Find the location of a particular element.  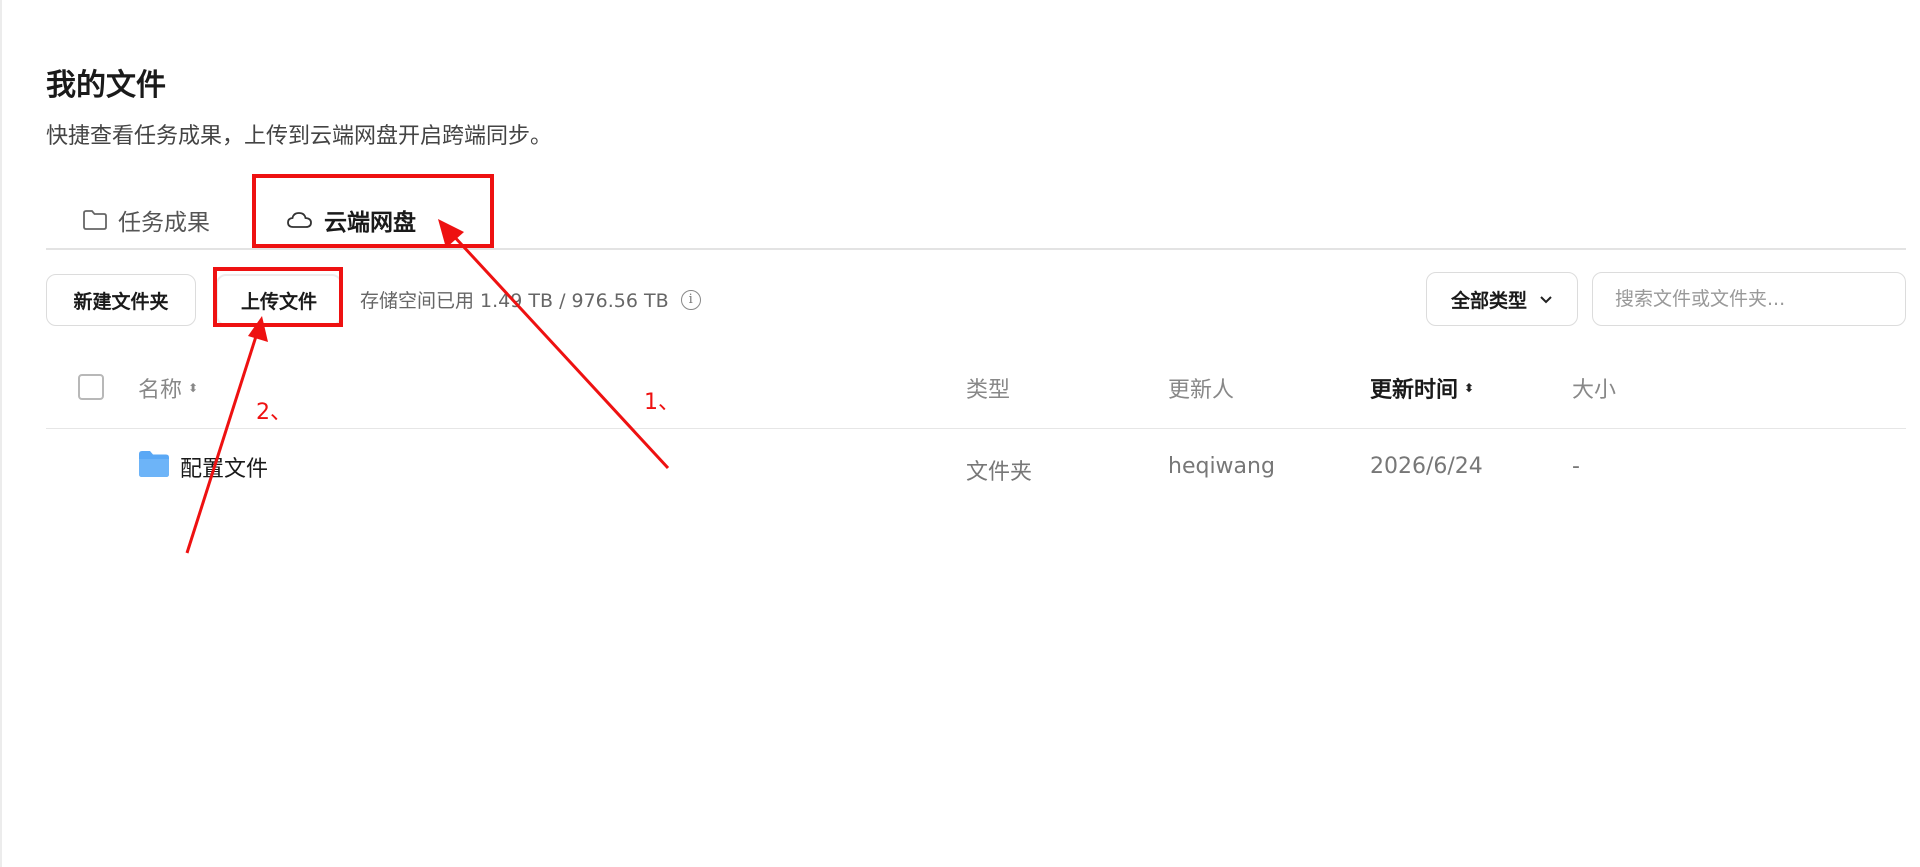

page-subtitle: 快捷查看任务成果，上传到云端网盘开启跨端同步。 is located at coordinates (299, 136).